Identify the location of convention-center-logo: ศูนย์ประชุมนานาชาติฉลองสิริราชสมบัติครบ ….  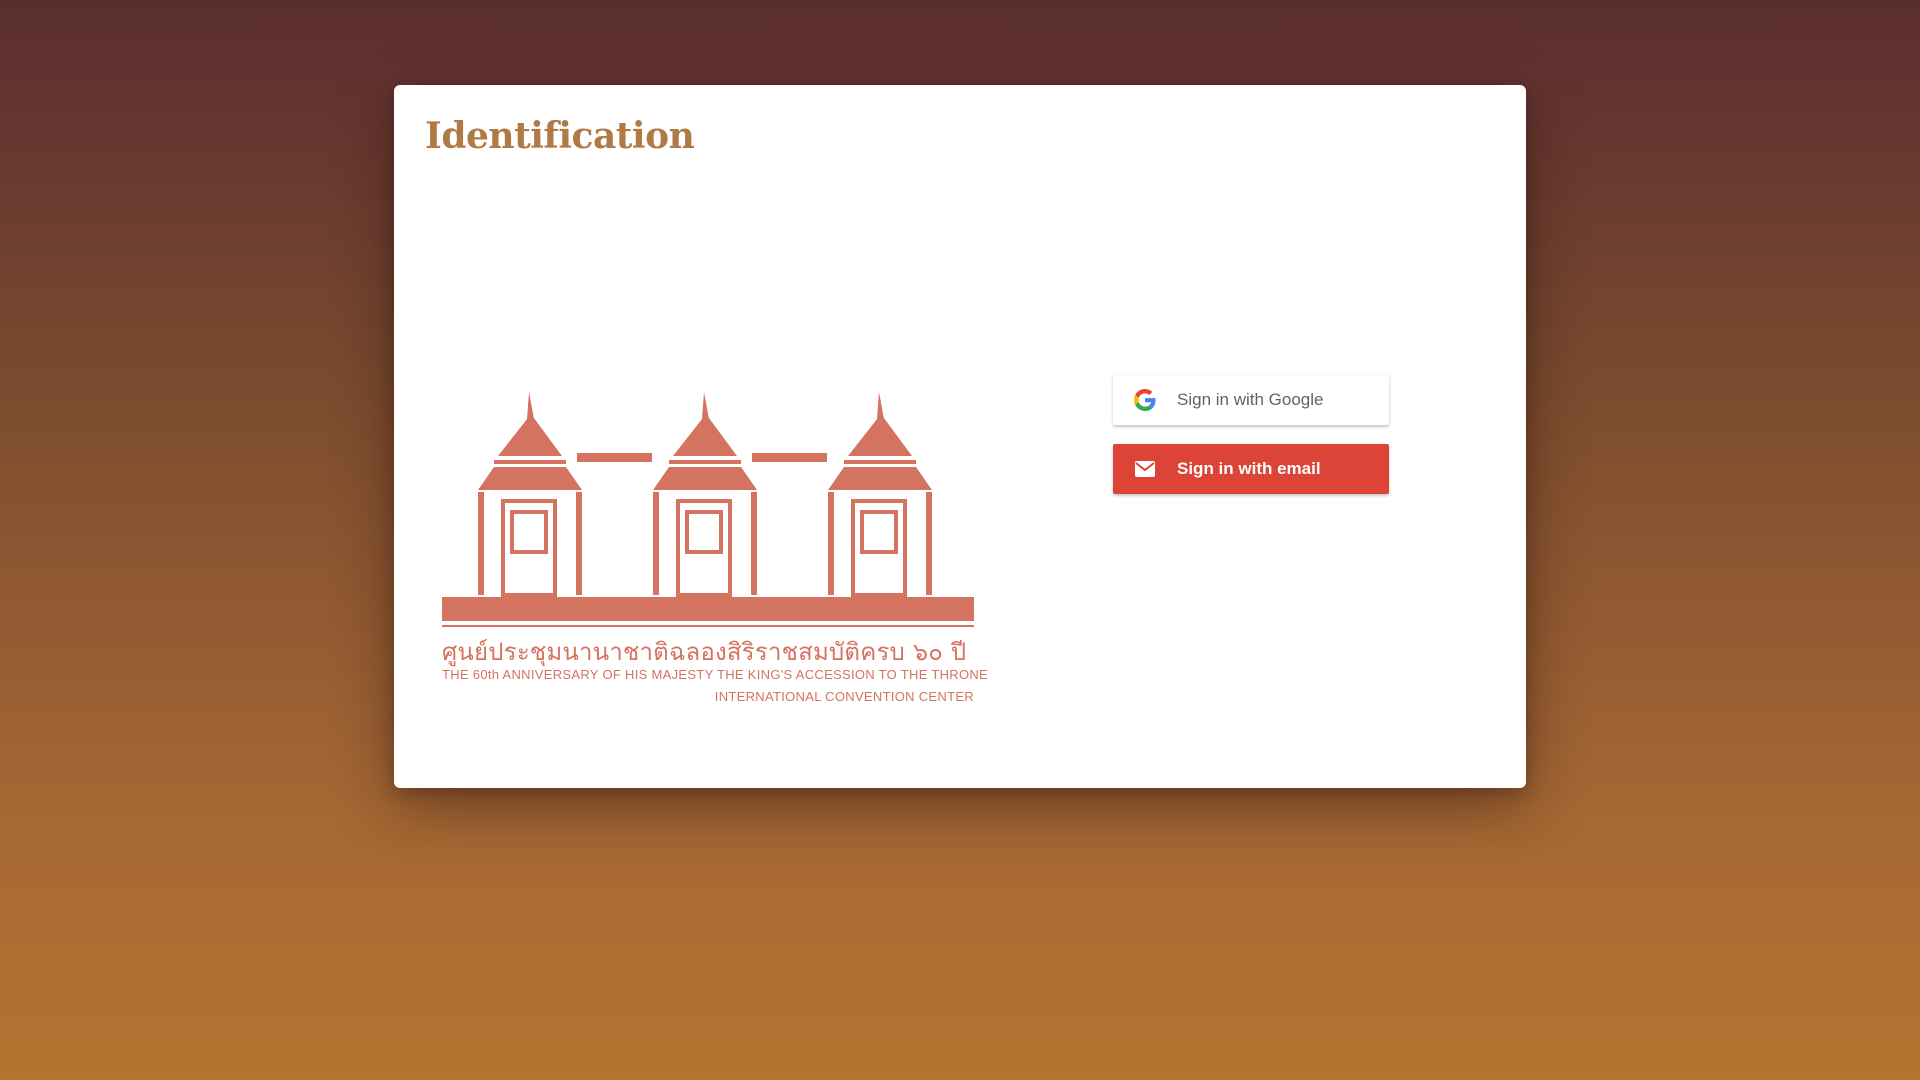
(715, 507).